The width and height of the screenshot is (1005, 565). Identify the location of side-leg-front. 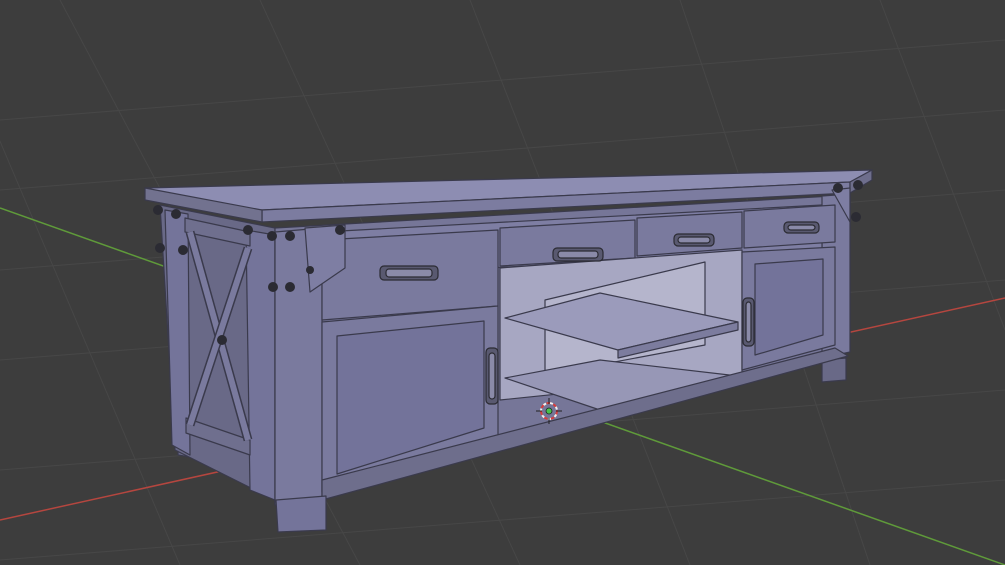
(260, 365).